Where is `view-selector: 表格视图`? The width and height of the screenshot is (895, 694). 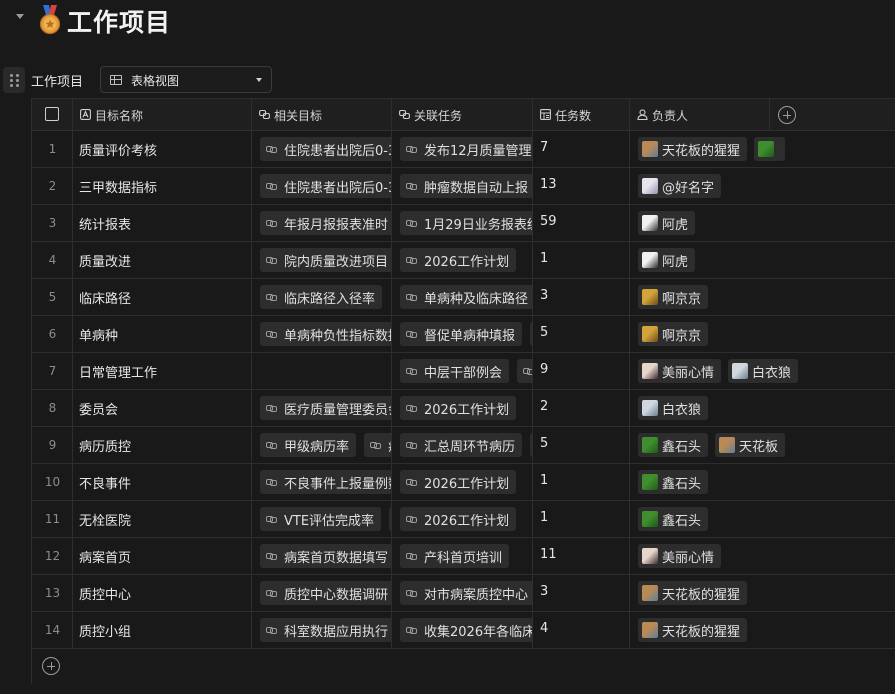
view-selector: 表格视图 is located at coordinates (186, 79).